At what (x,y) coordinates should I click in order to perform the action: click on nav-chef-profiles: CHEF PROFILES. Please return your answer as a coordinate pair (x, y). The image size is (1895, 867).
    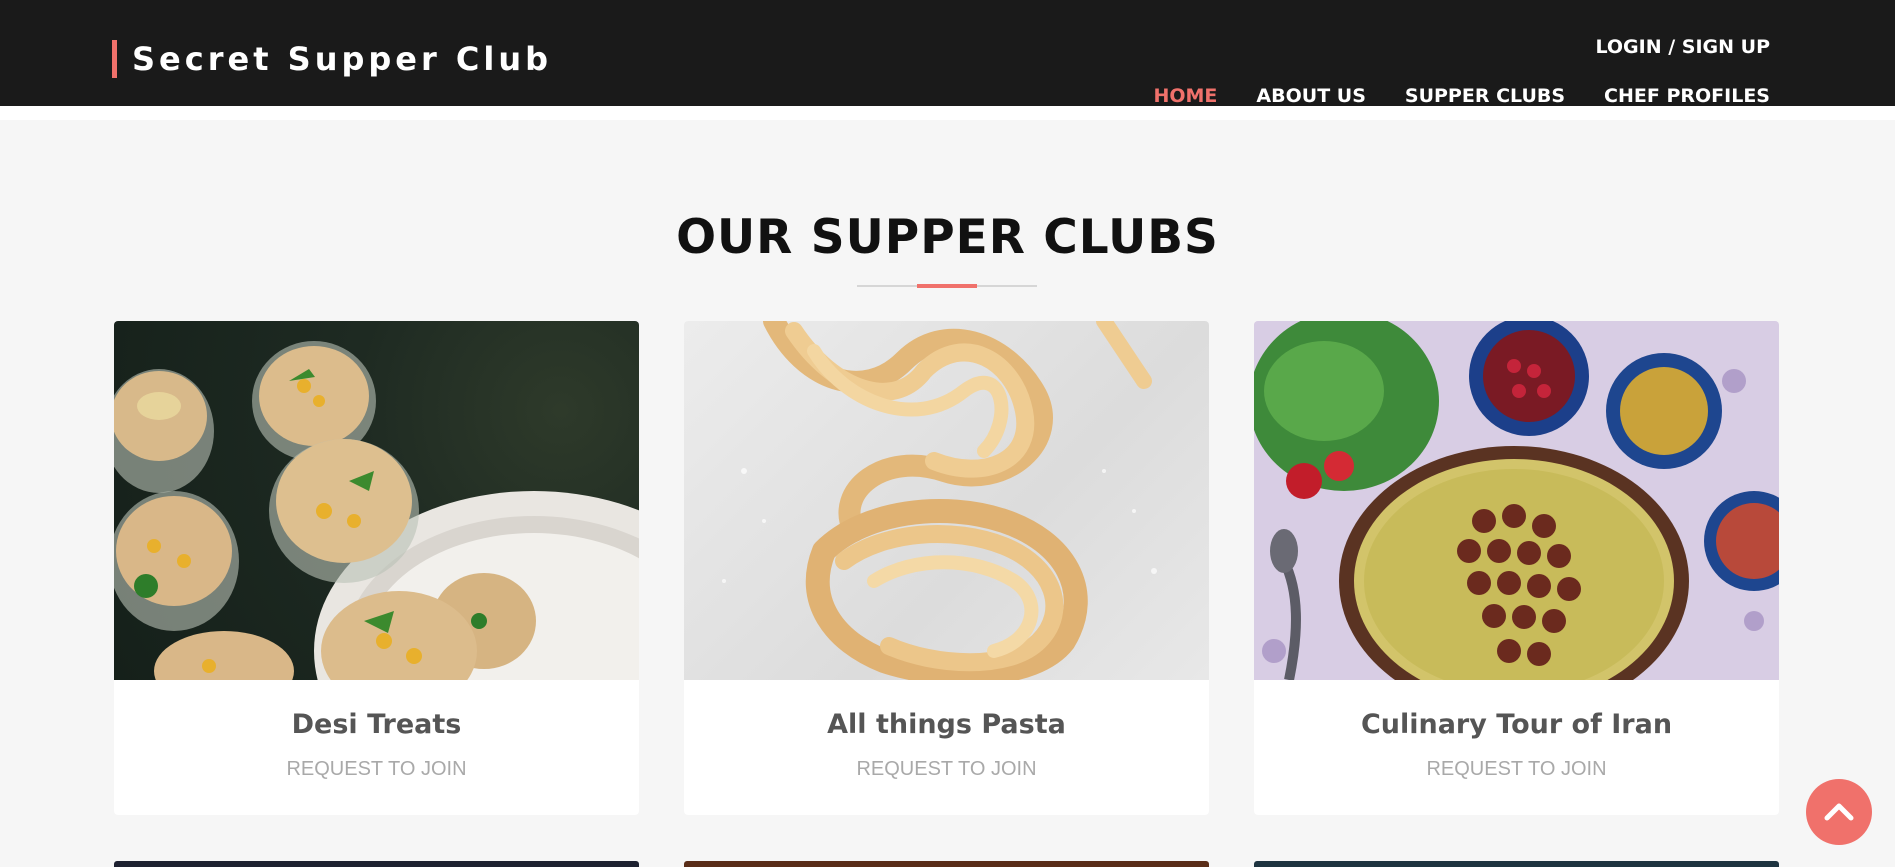
    Looking at the image, I should click on (1687, 96).